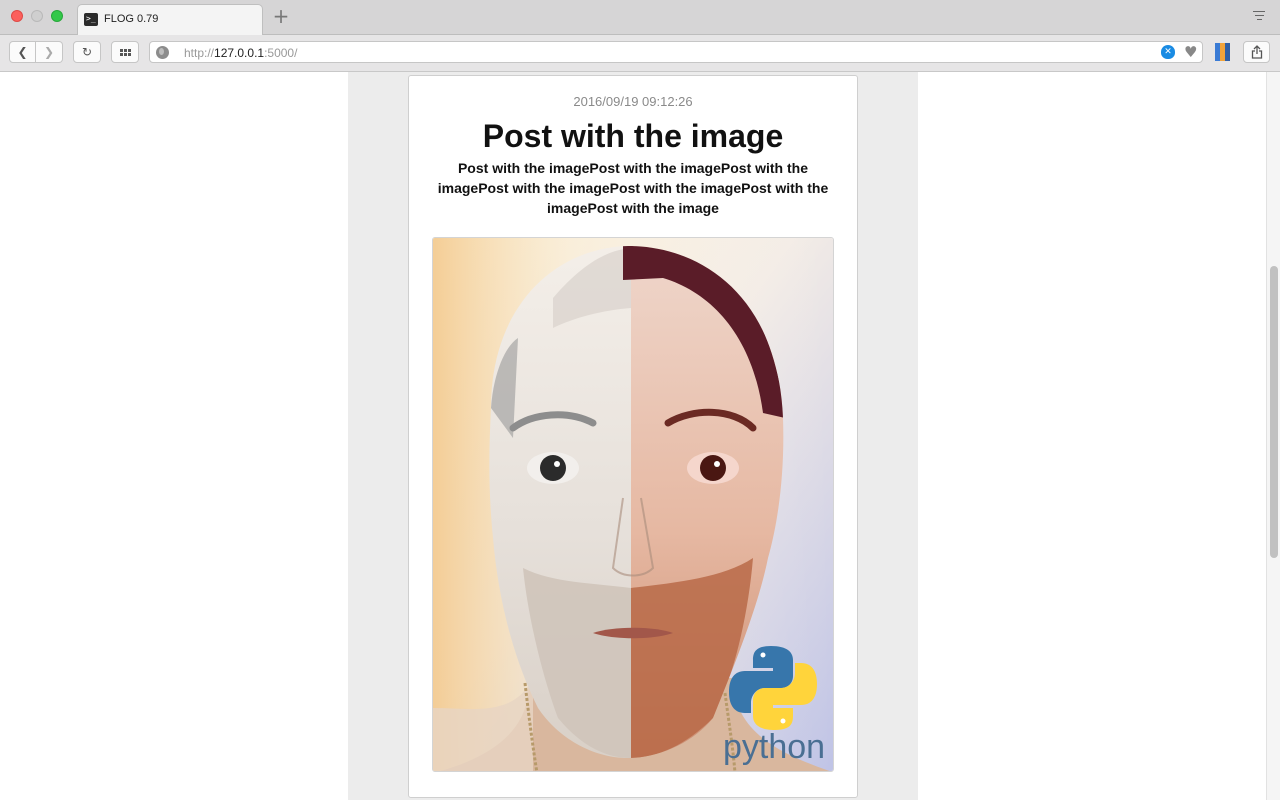 The height and width of the screenshot is (800, 1280). What do you see at coordinates (1223, 52) in the screenshot?
I see `bookmarks-icon` at bounding box center [1223, 52].